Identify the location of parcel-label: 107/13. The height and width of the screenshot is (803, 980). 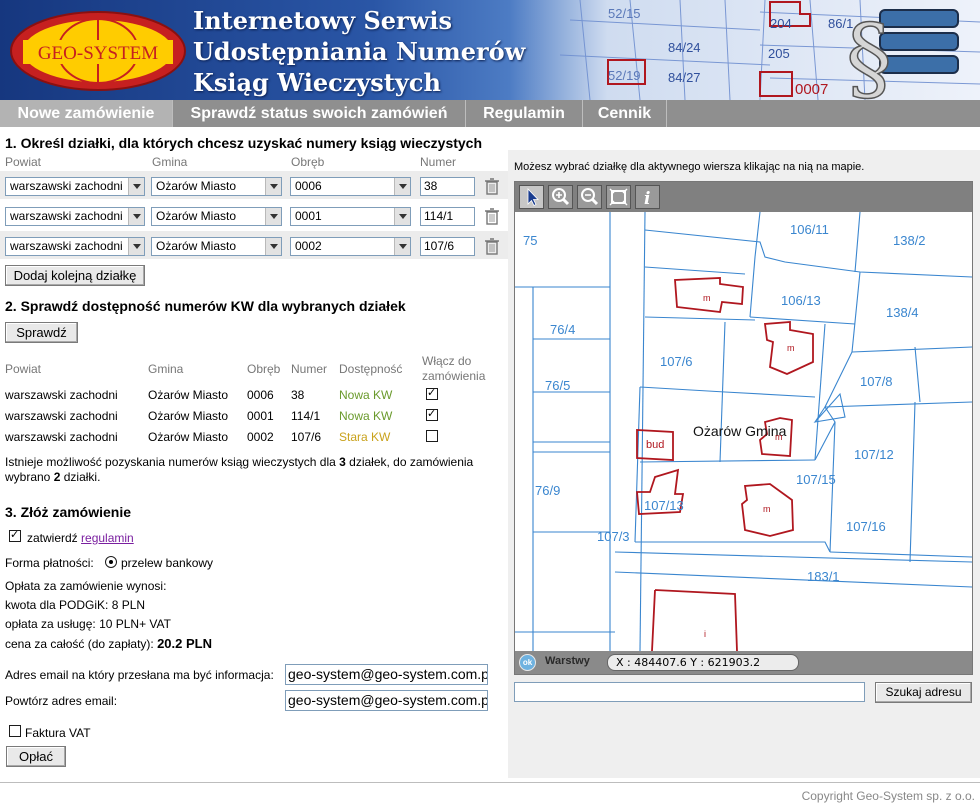
(664, 505).